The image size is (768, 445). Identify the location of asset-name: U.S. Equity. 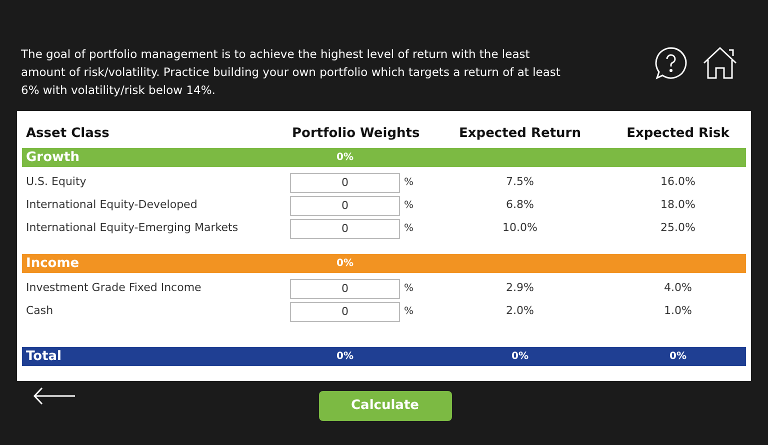
(56, 182).